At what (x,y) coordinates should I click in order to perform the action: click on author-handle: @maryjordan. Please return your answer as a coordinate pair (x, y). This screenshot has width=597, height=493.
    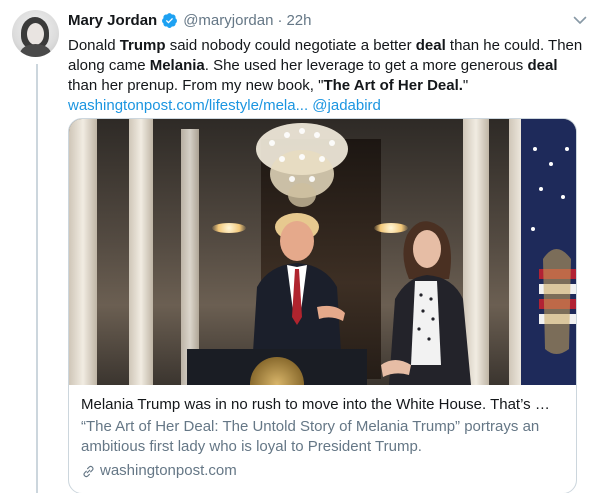
    Looking at the image, I should click on (228, 20).